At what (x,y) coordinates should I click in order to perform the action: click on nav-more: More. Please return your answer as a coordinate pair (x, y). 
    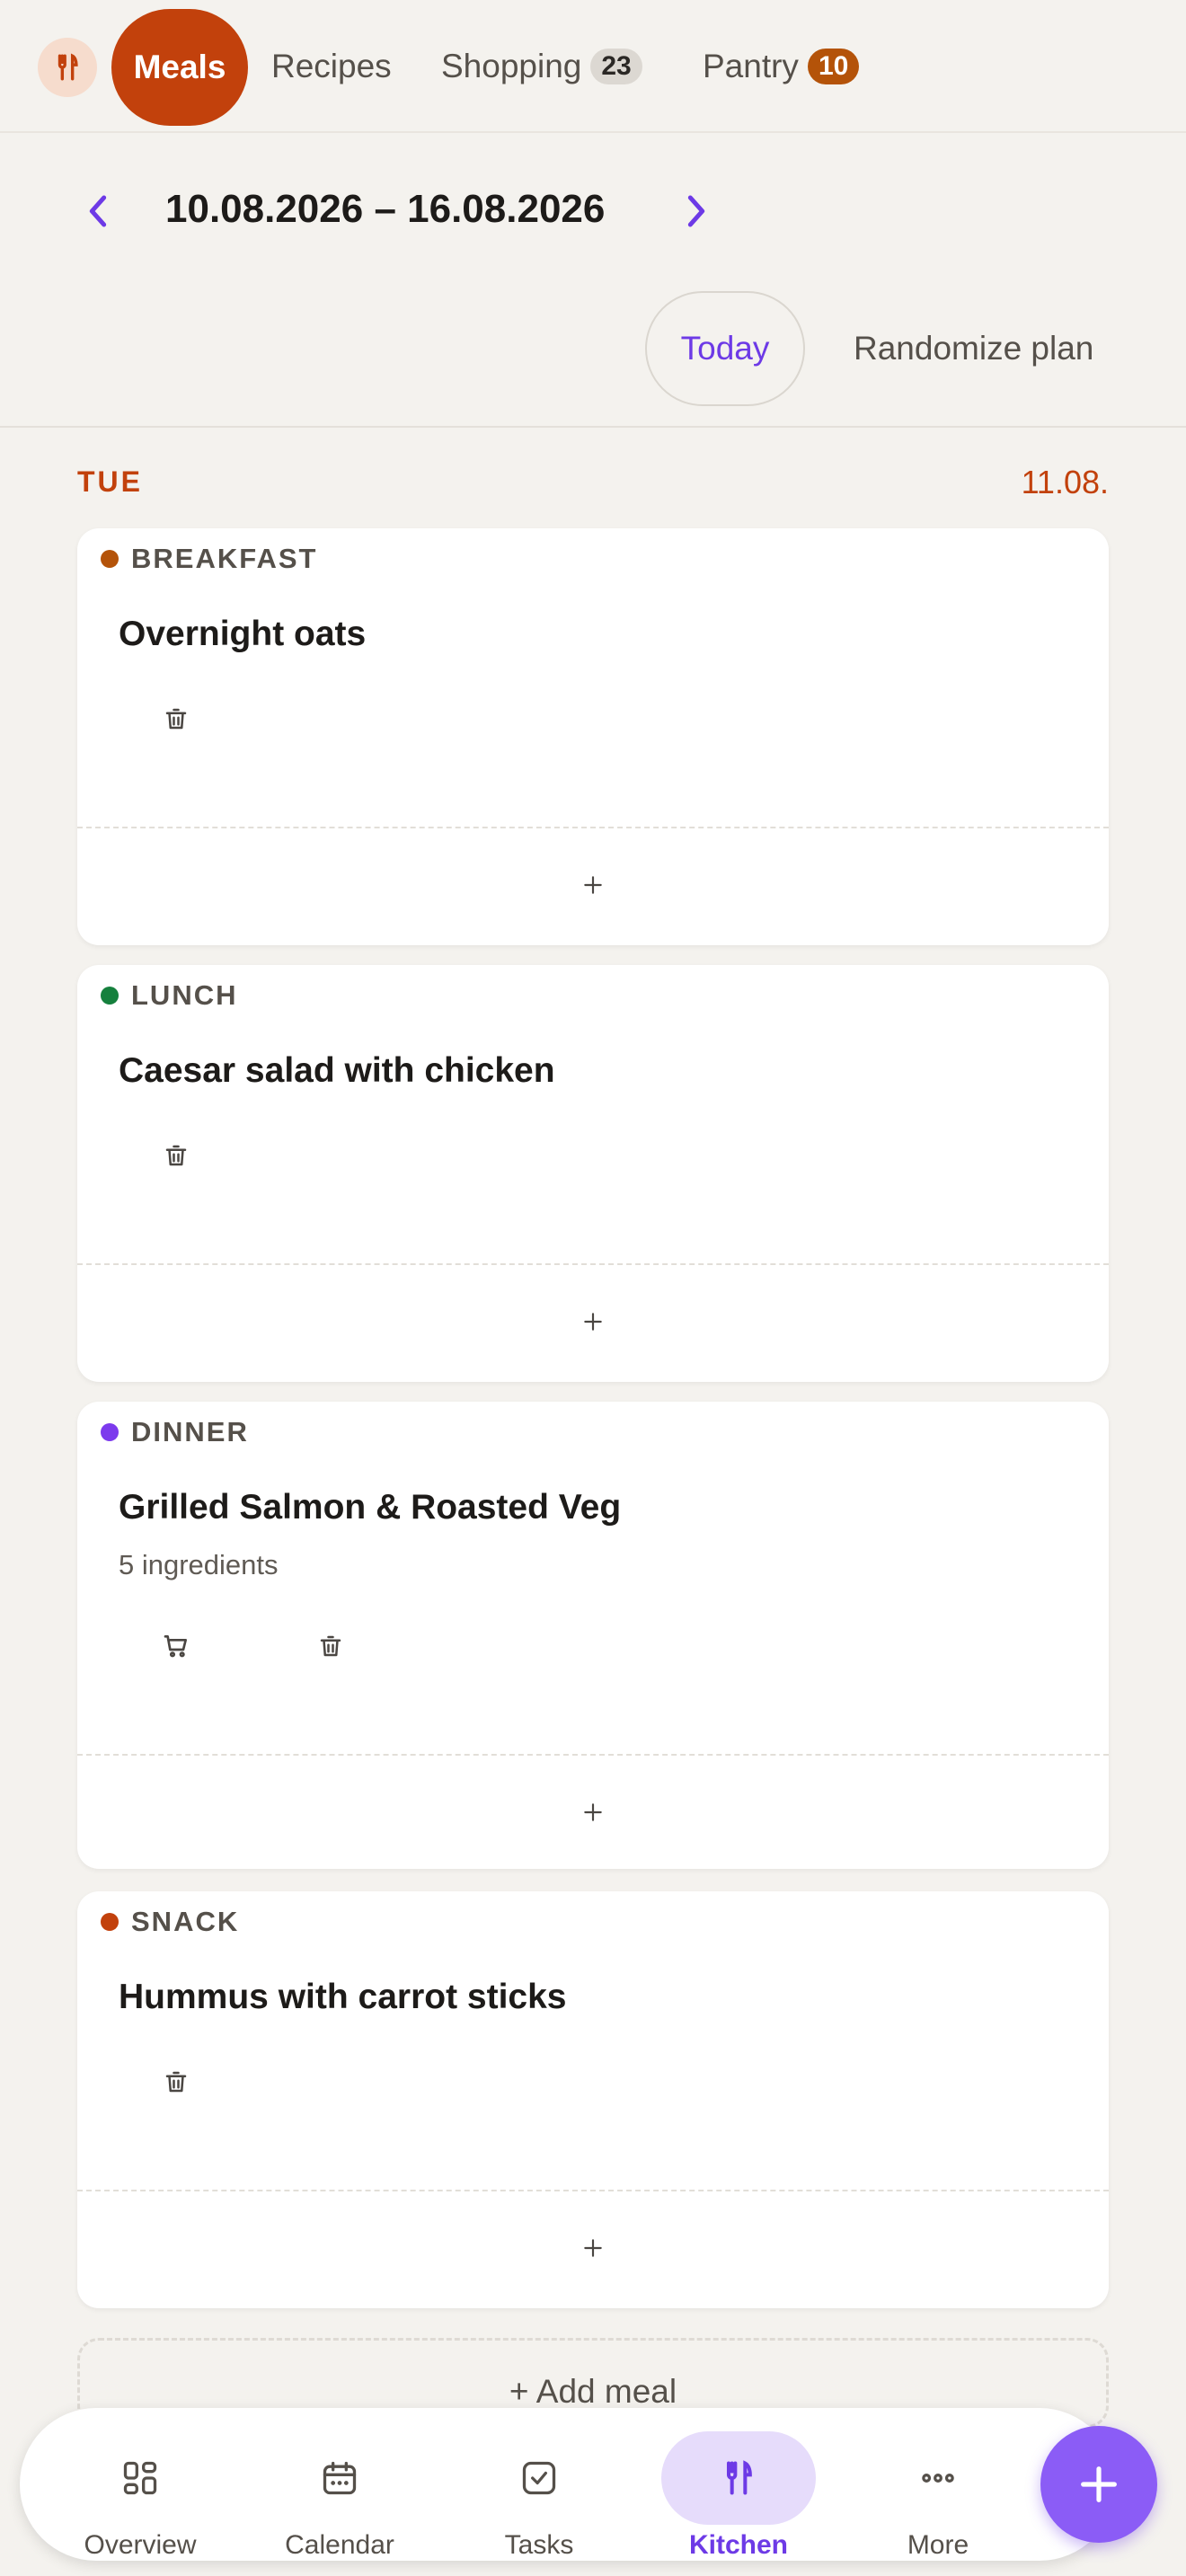
    Looking at the image, I should click on (938, 2484).